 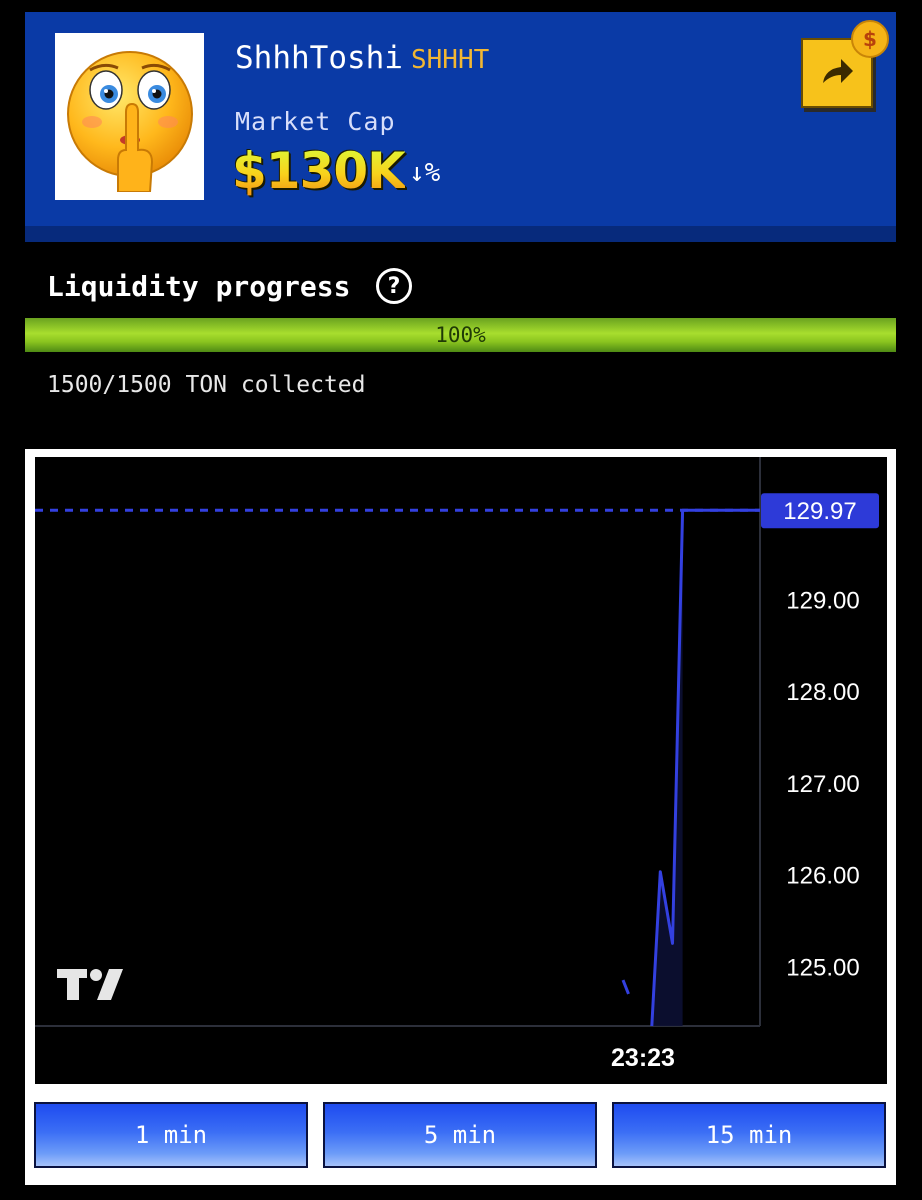 I want to click on token-symbol: SHHHT, so click(x=450, y=60).